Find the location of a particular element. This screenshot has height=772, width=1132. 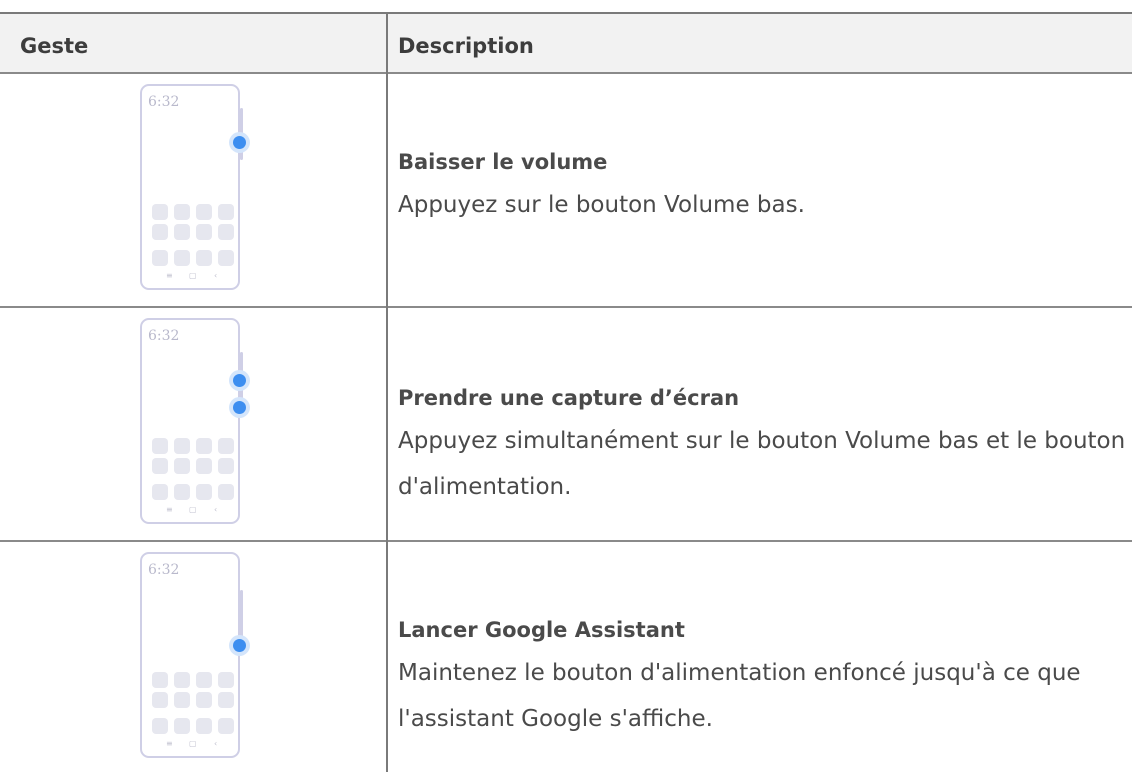

row-title: Prendre une capture d’écran is located at coordinates (569, 398).